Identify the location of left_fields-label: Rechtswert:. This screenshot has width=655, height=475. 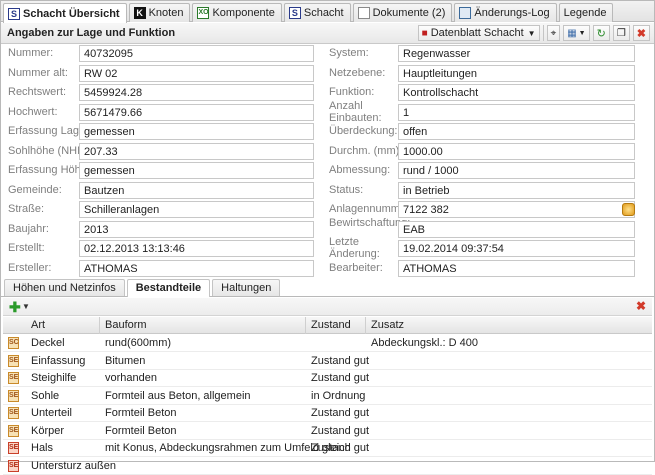
(37, 92).